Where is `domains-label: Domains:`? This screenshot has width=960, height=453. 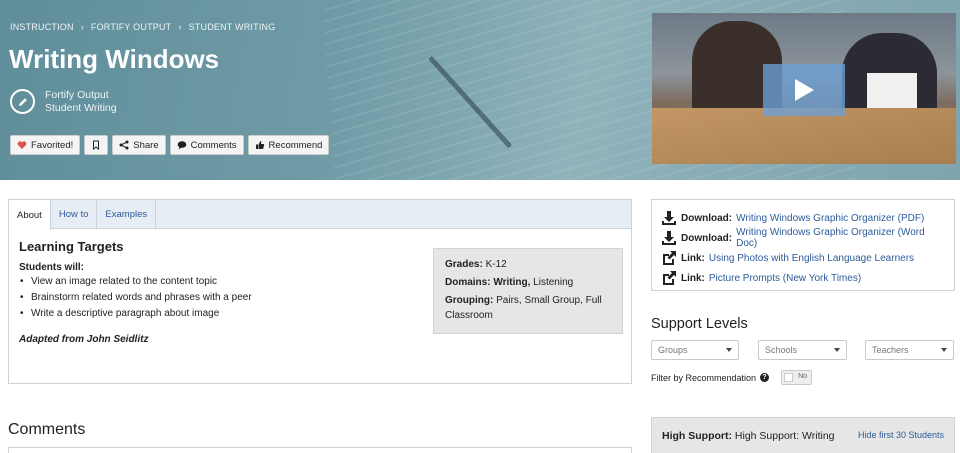 domains-label: Domains: is located at coordinates (468, 282).